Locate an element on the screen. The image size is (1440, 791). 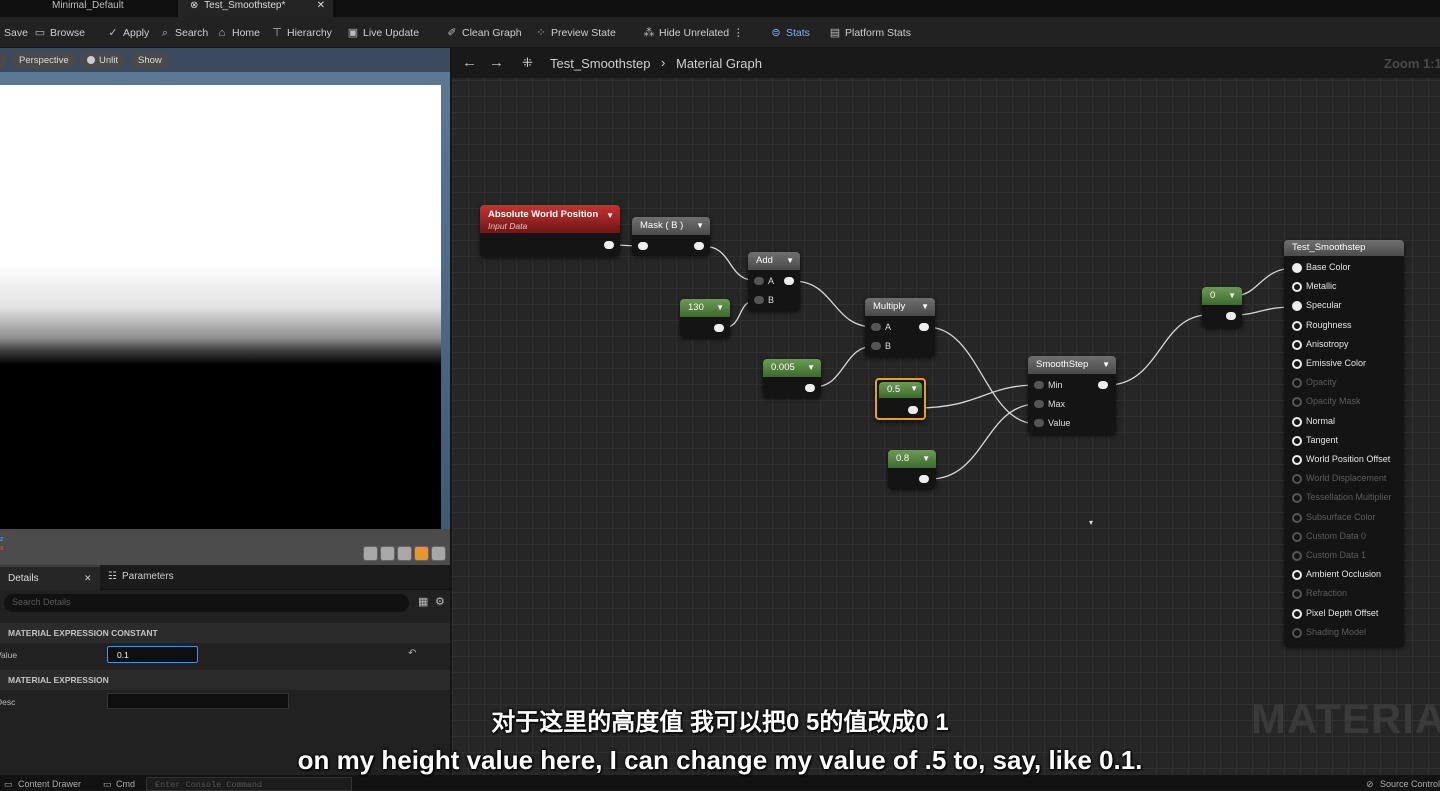
node-add: Add ▼ A B is located at coordinates (774, 281).